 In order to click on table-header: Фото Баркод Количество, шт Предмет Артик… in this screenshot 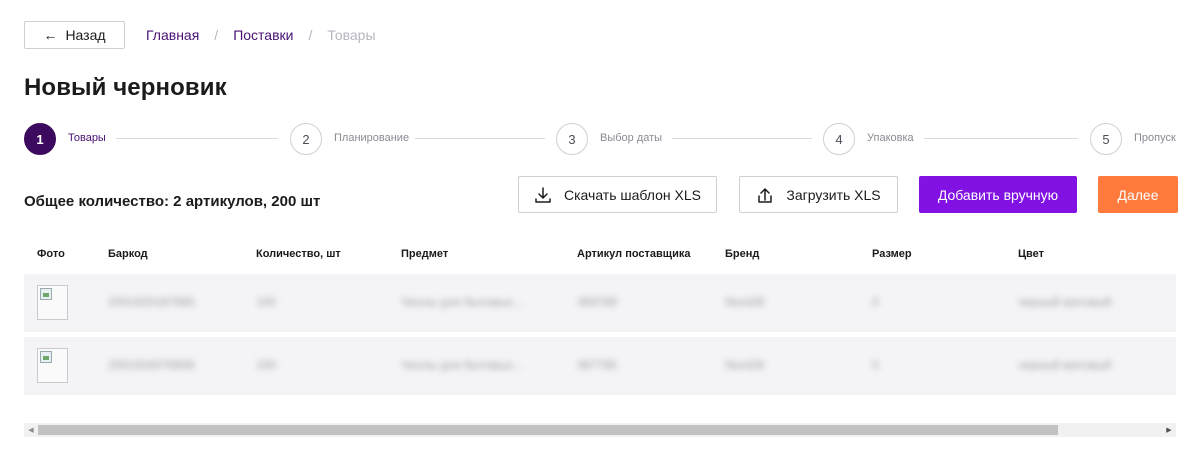, I will do `click(600, 255)`.